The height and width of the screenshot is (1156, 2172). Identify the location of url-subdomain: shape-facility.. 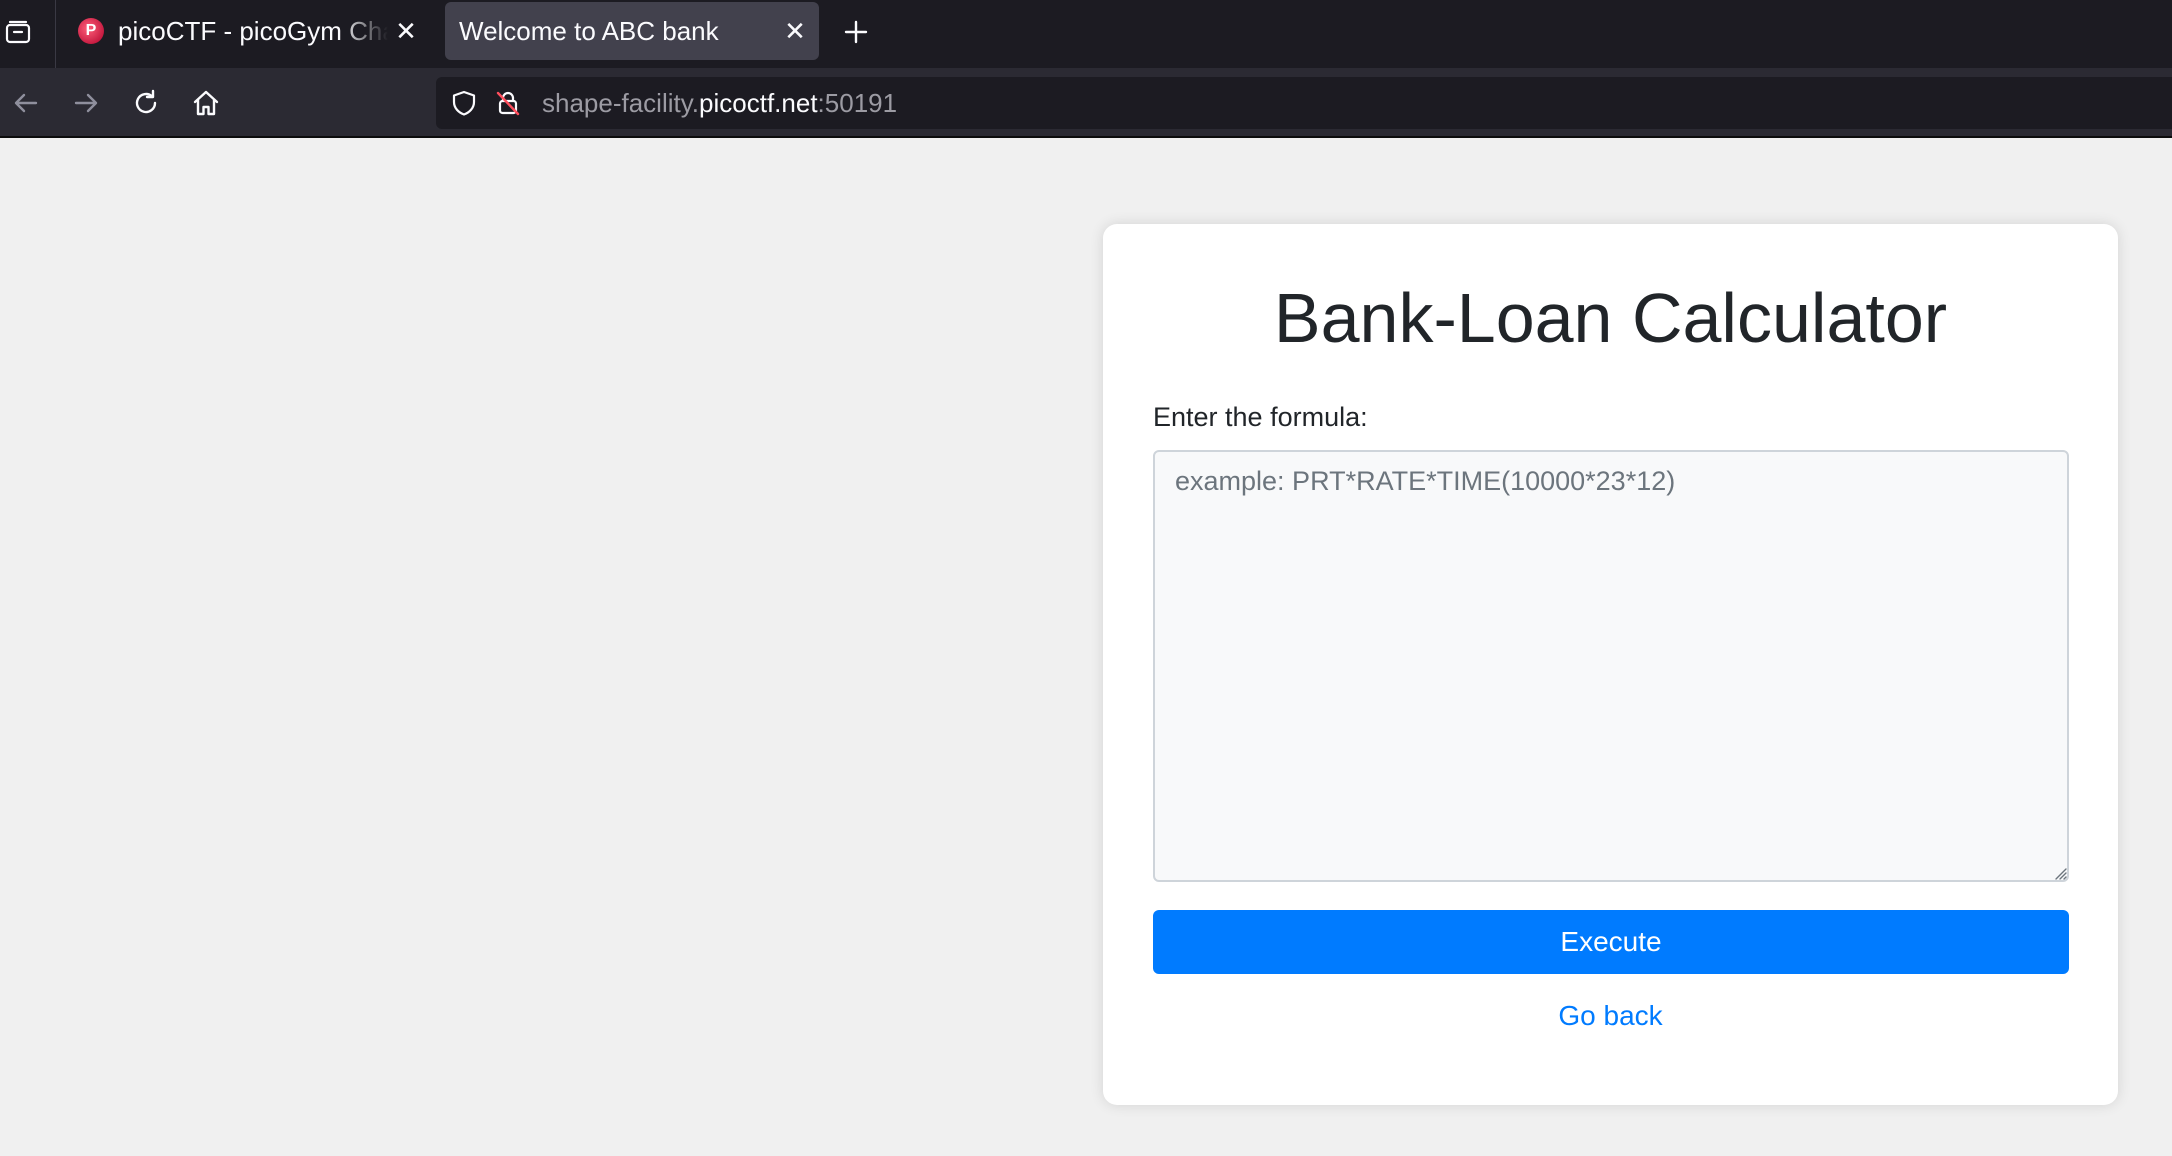
(621, 102).